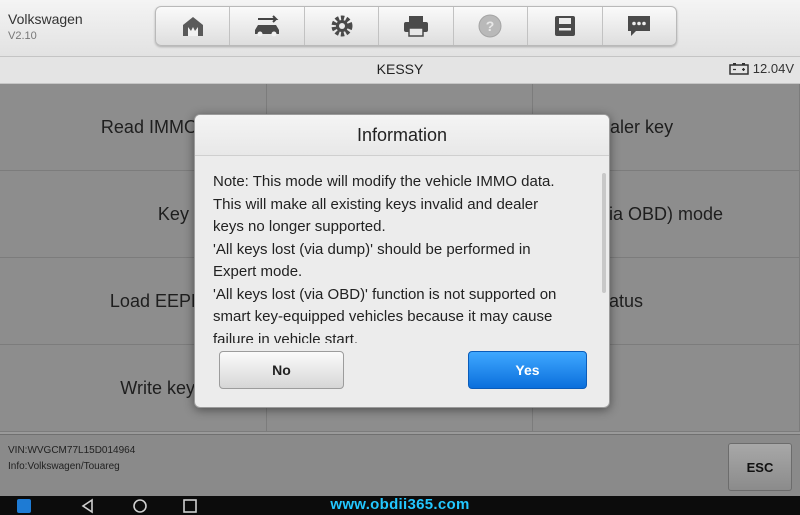 The image size is (800, 515). What do you see at coordinates (402, 135) in the screenshot?
I see `dialog-title: Information` at bounding box center [402, 135].